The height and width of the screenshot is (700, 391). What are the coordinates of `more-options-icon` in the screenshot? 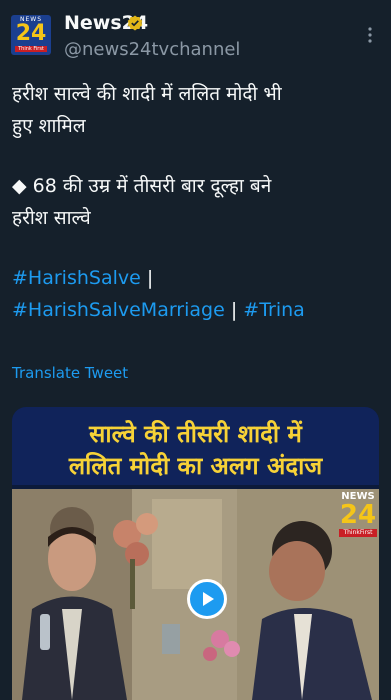 It's located at (370, 35).